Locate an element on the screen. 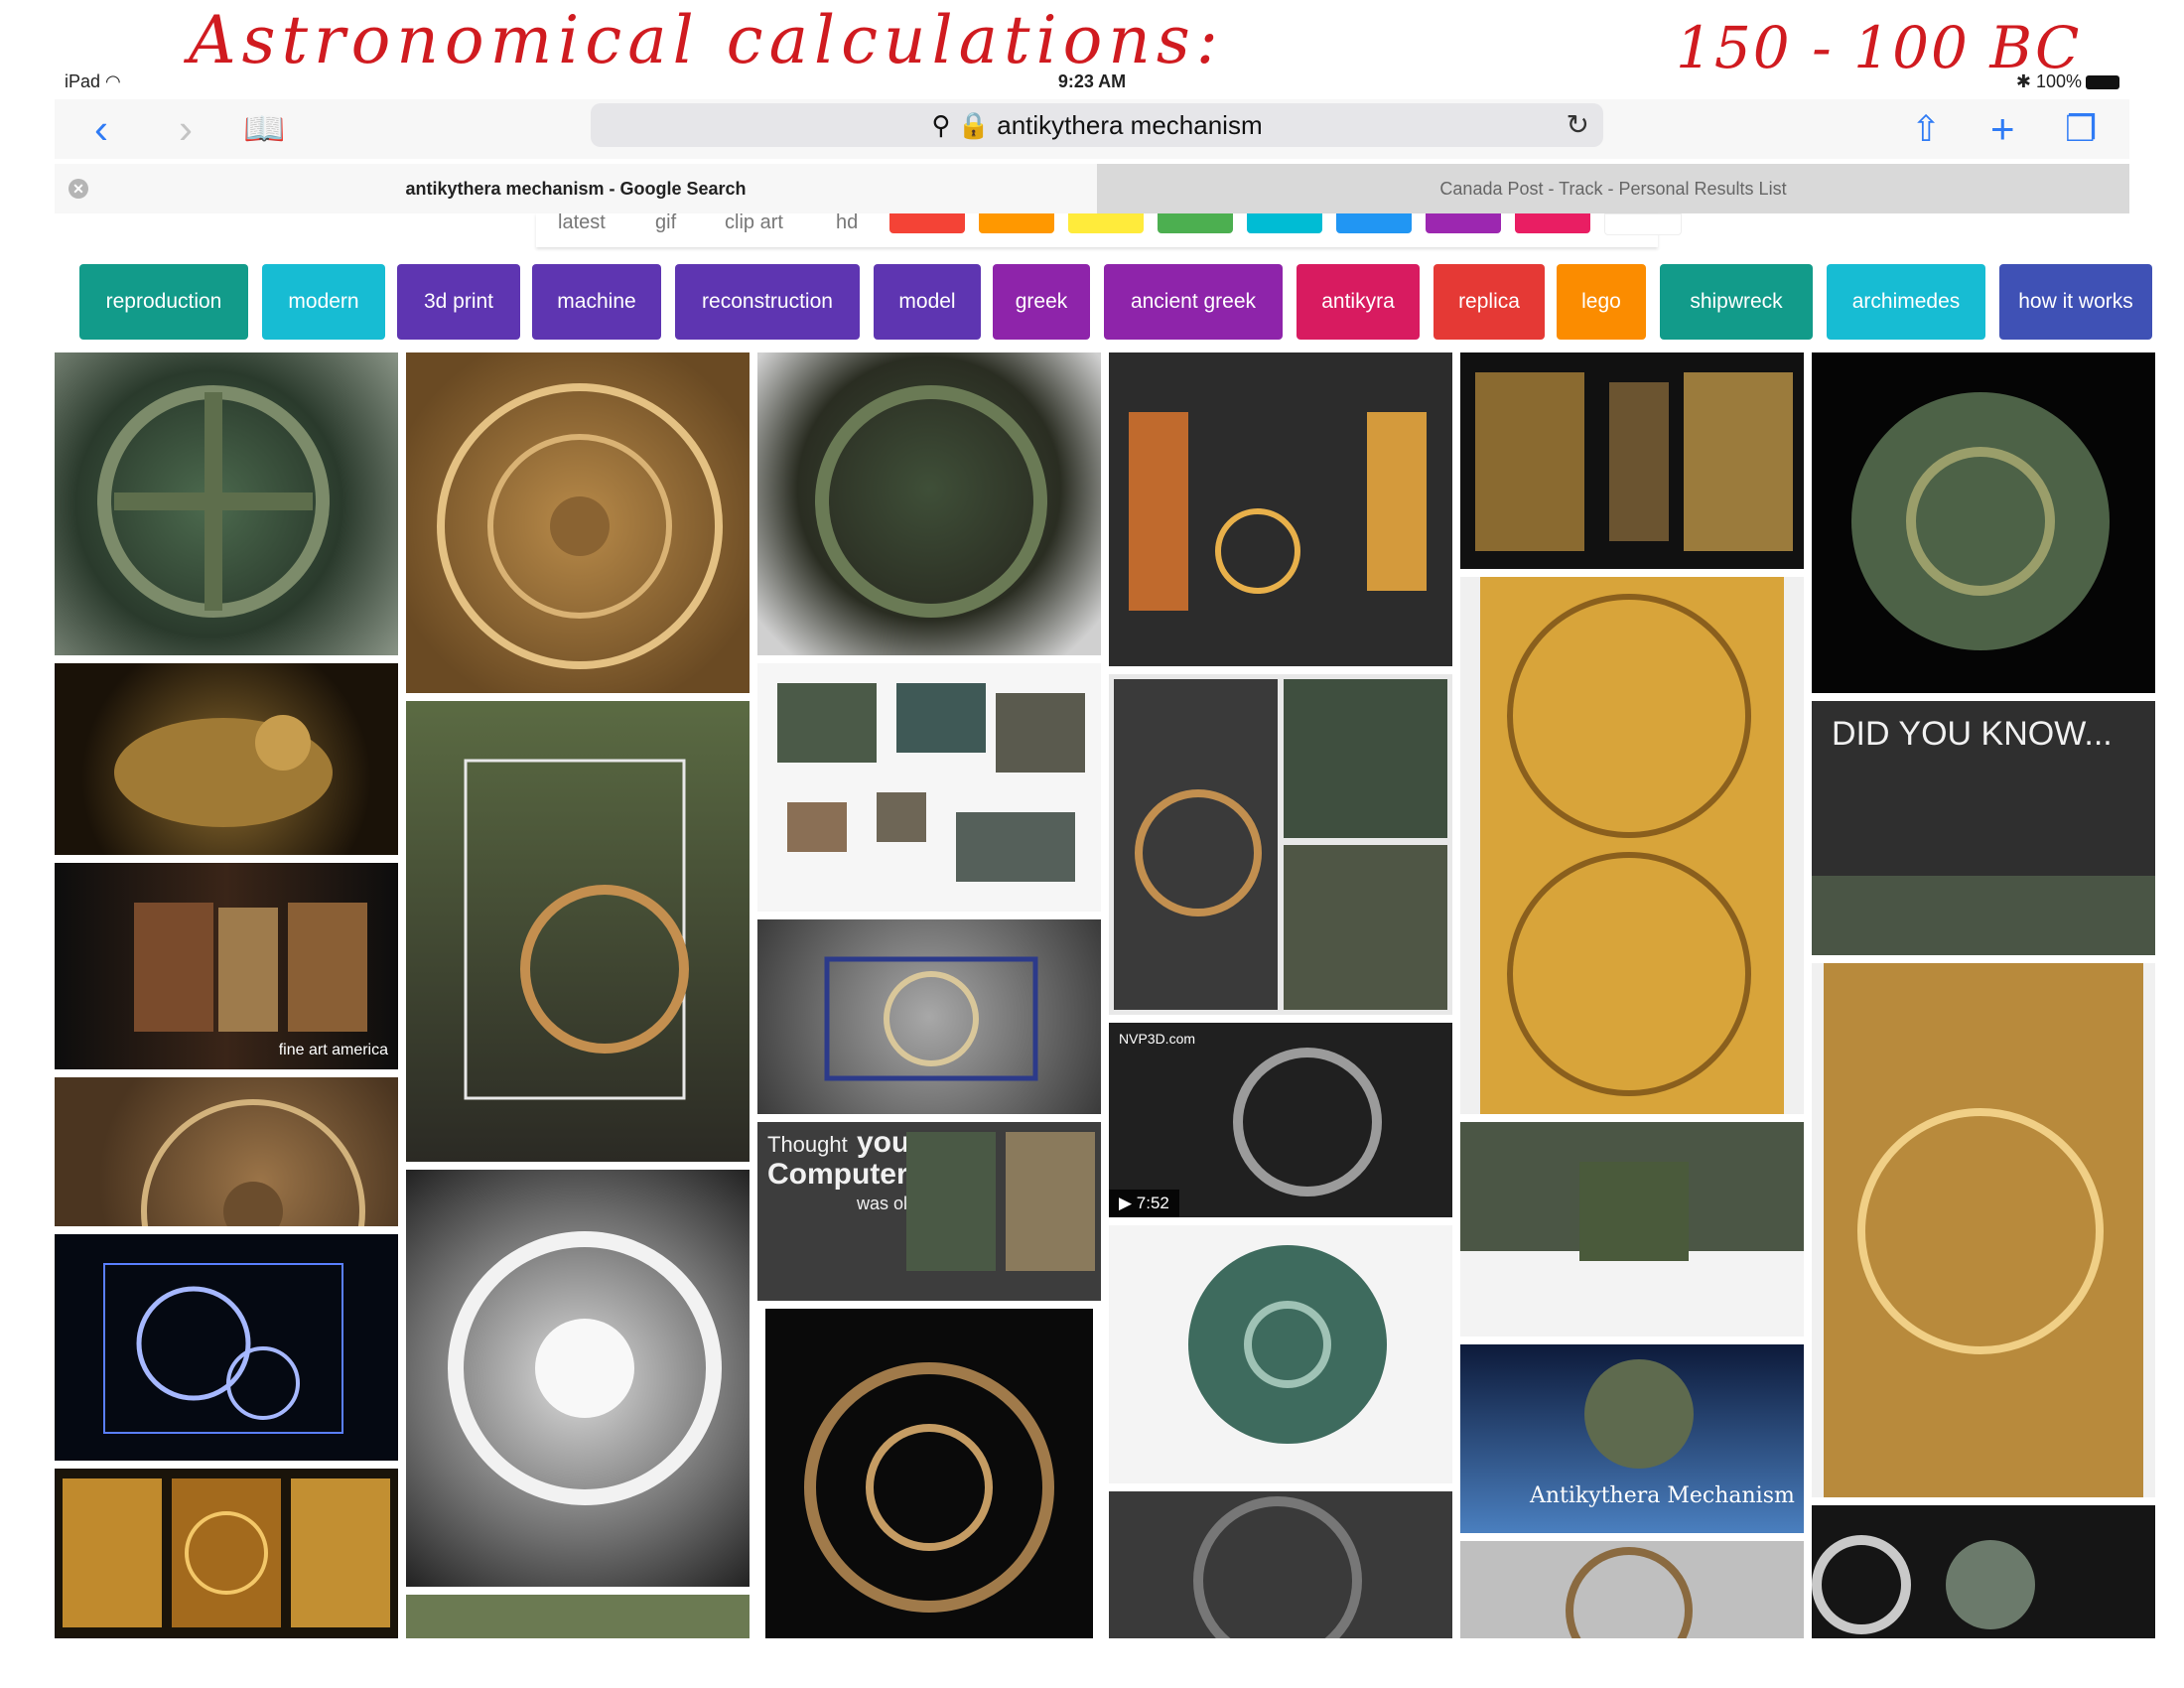 The width and height of the screenshot is (2184, 1688). dial-closeup-picture is located at coordinates (253, 1162).